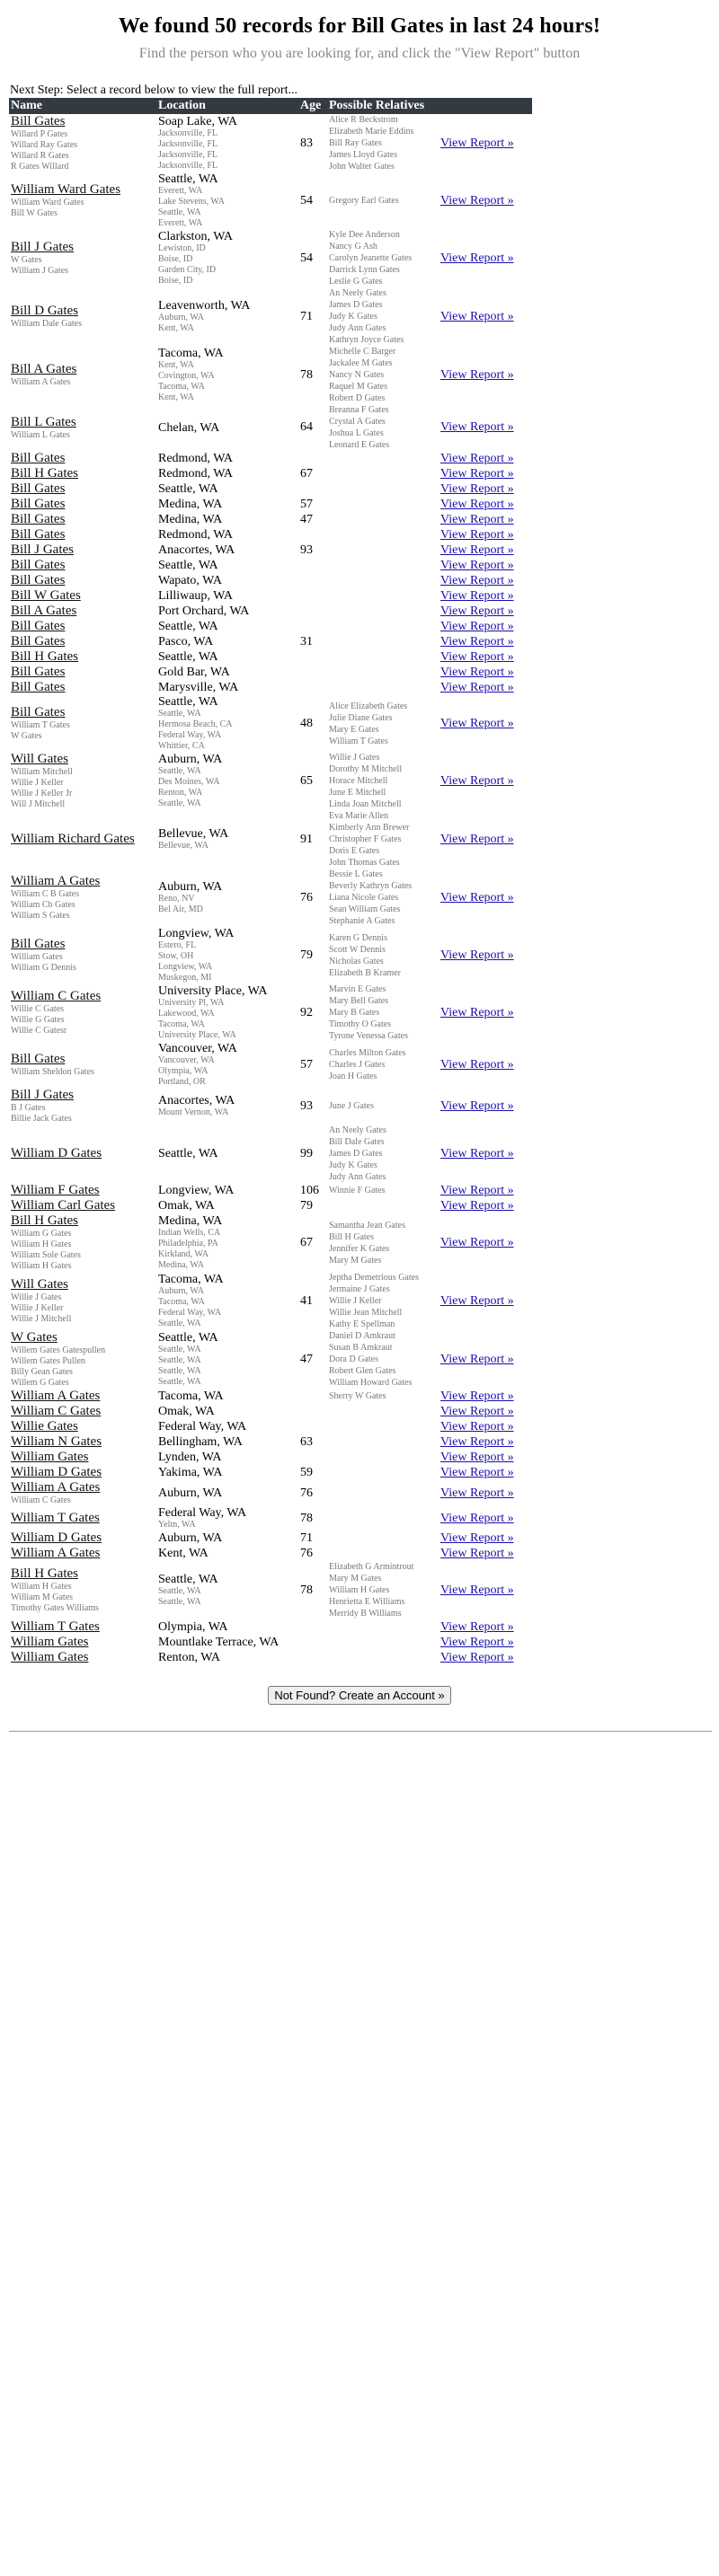 Image resolution: width=719 pixels, height=2576 pixels. What do you see at coordinates (83, 1442) in the screenshot?
I see `person-name-link: William N Gates` at bounding box center [83, 1442].